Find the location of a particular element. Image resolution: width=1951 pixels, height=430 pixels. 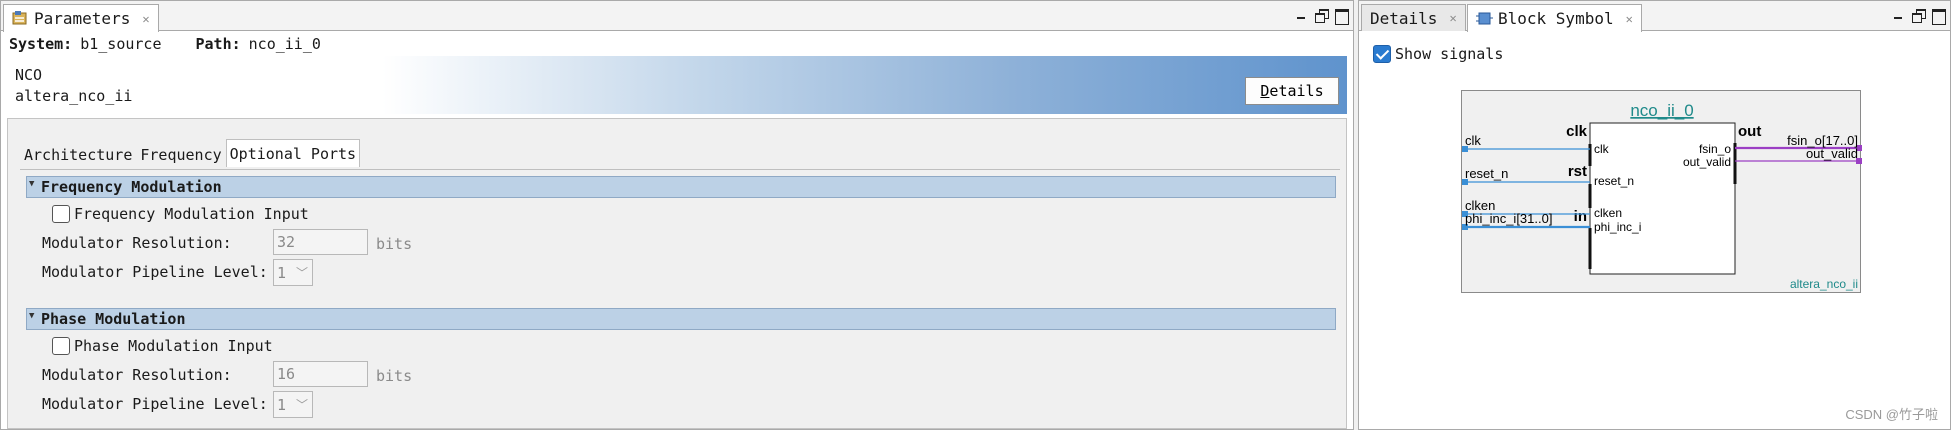

system-value: b1_source is located at coordinates (121, 44).